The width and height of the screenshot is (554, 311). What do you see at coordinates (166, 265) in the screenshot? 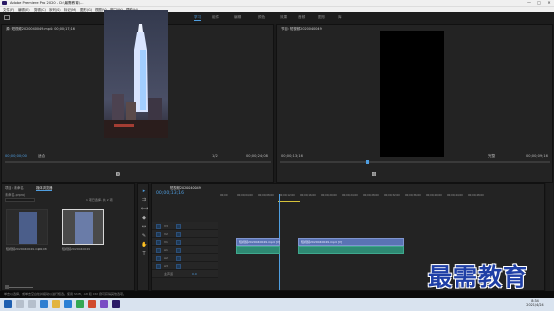
I see `track-label: A3` at bounding box center [166, 265].